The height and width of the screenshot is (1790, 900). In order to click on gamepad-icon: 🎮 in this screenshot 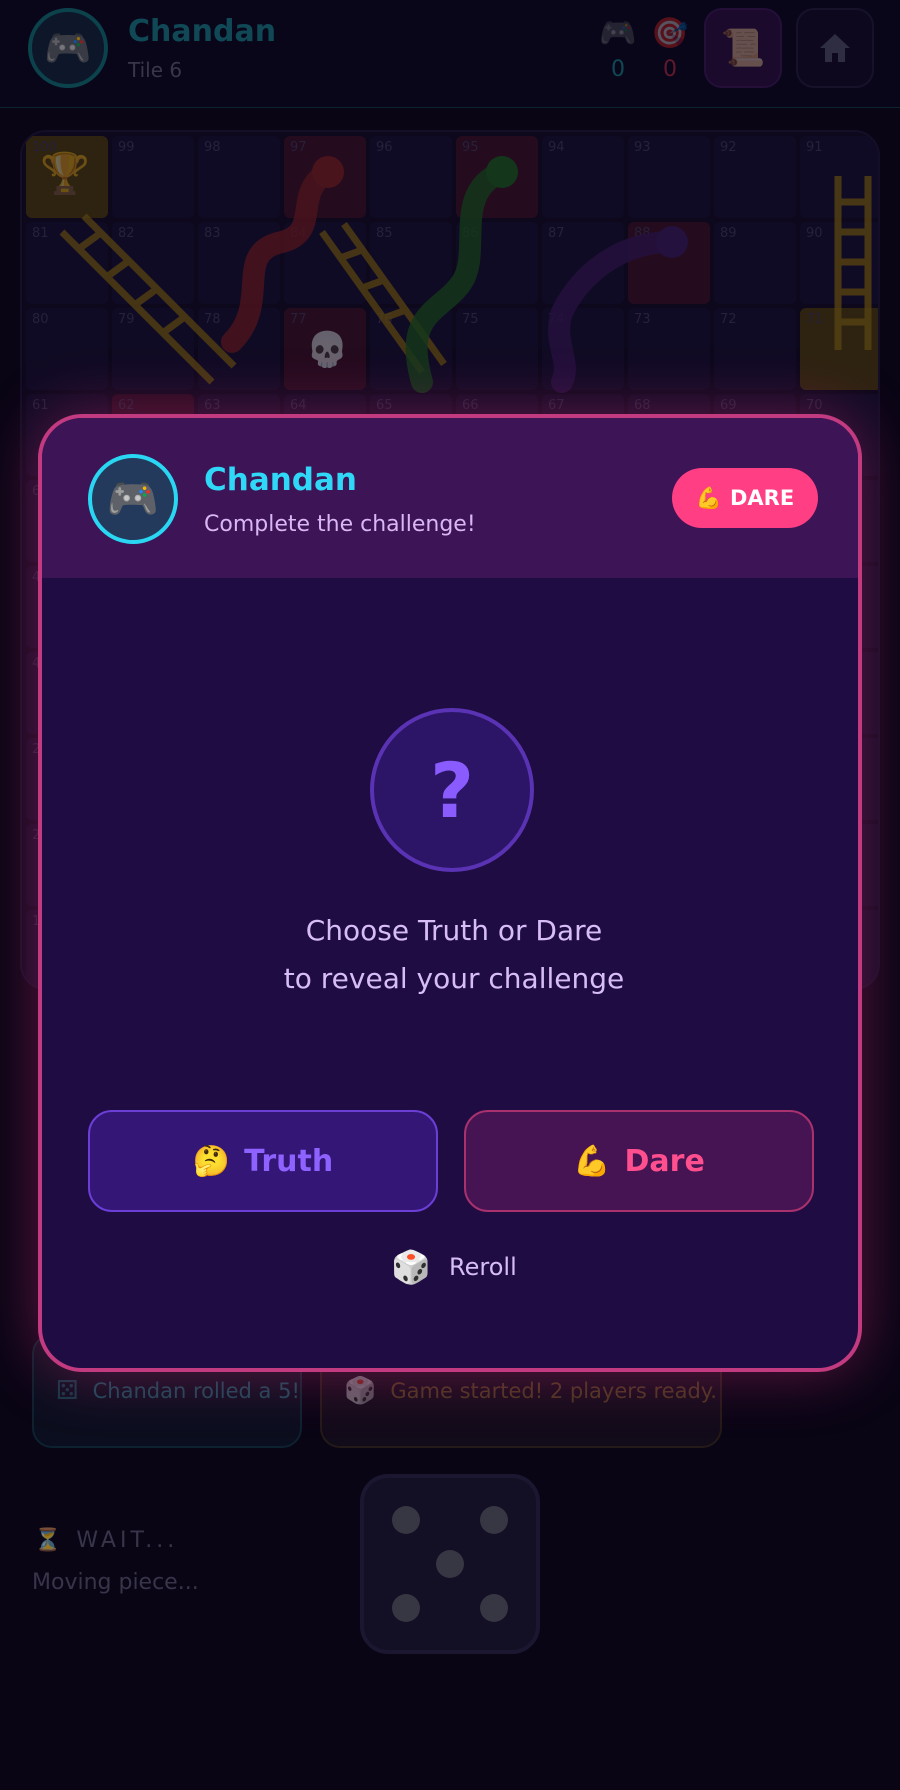, I will do `click(133, 498)`.